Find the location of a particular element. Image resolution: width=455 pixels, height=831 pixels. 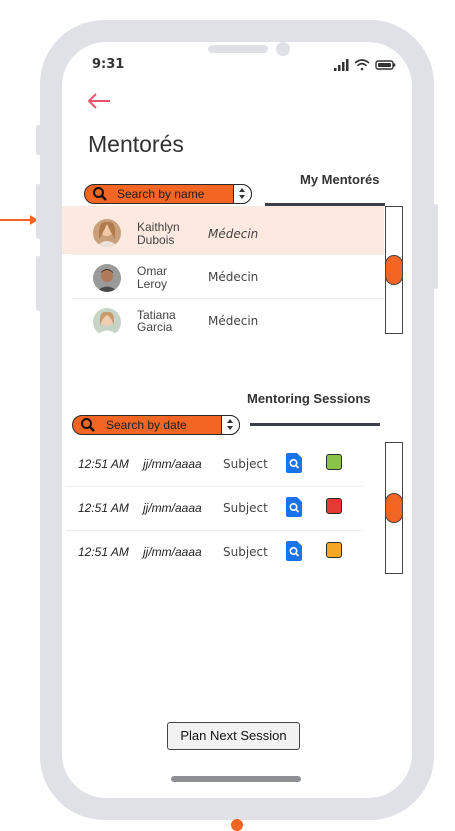

status-time: 9:31 is located at coordinates (108, 64).